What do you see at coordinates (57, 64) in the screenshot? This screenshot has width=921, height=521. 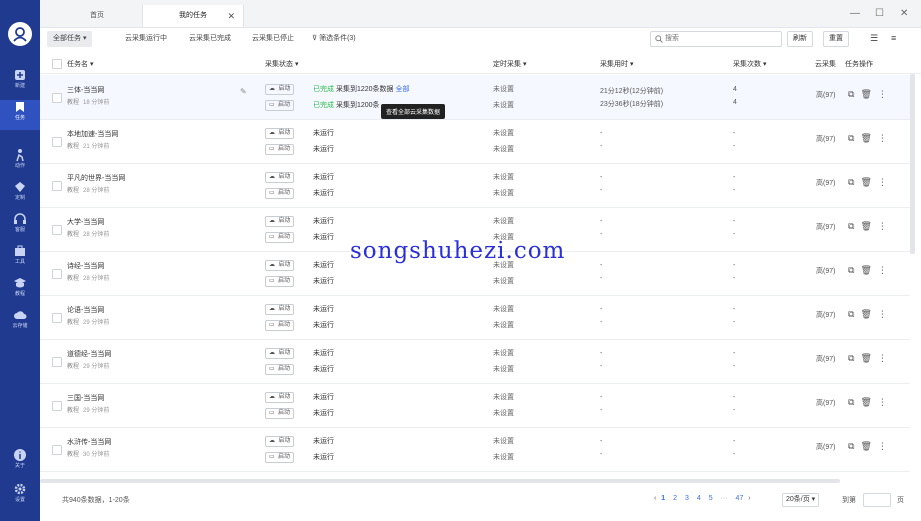 I see `select-all-checkbox` at bounding box center [57, 64].